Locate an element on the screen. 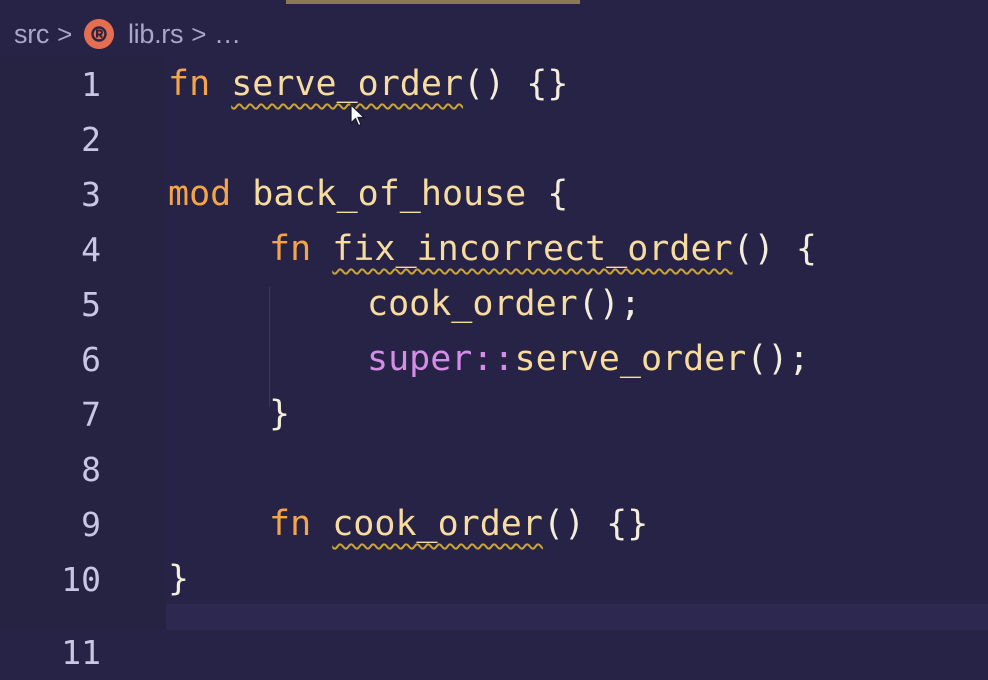  keyword-super: super is located at coordinates (420, 359).